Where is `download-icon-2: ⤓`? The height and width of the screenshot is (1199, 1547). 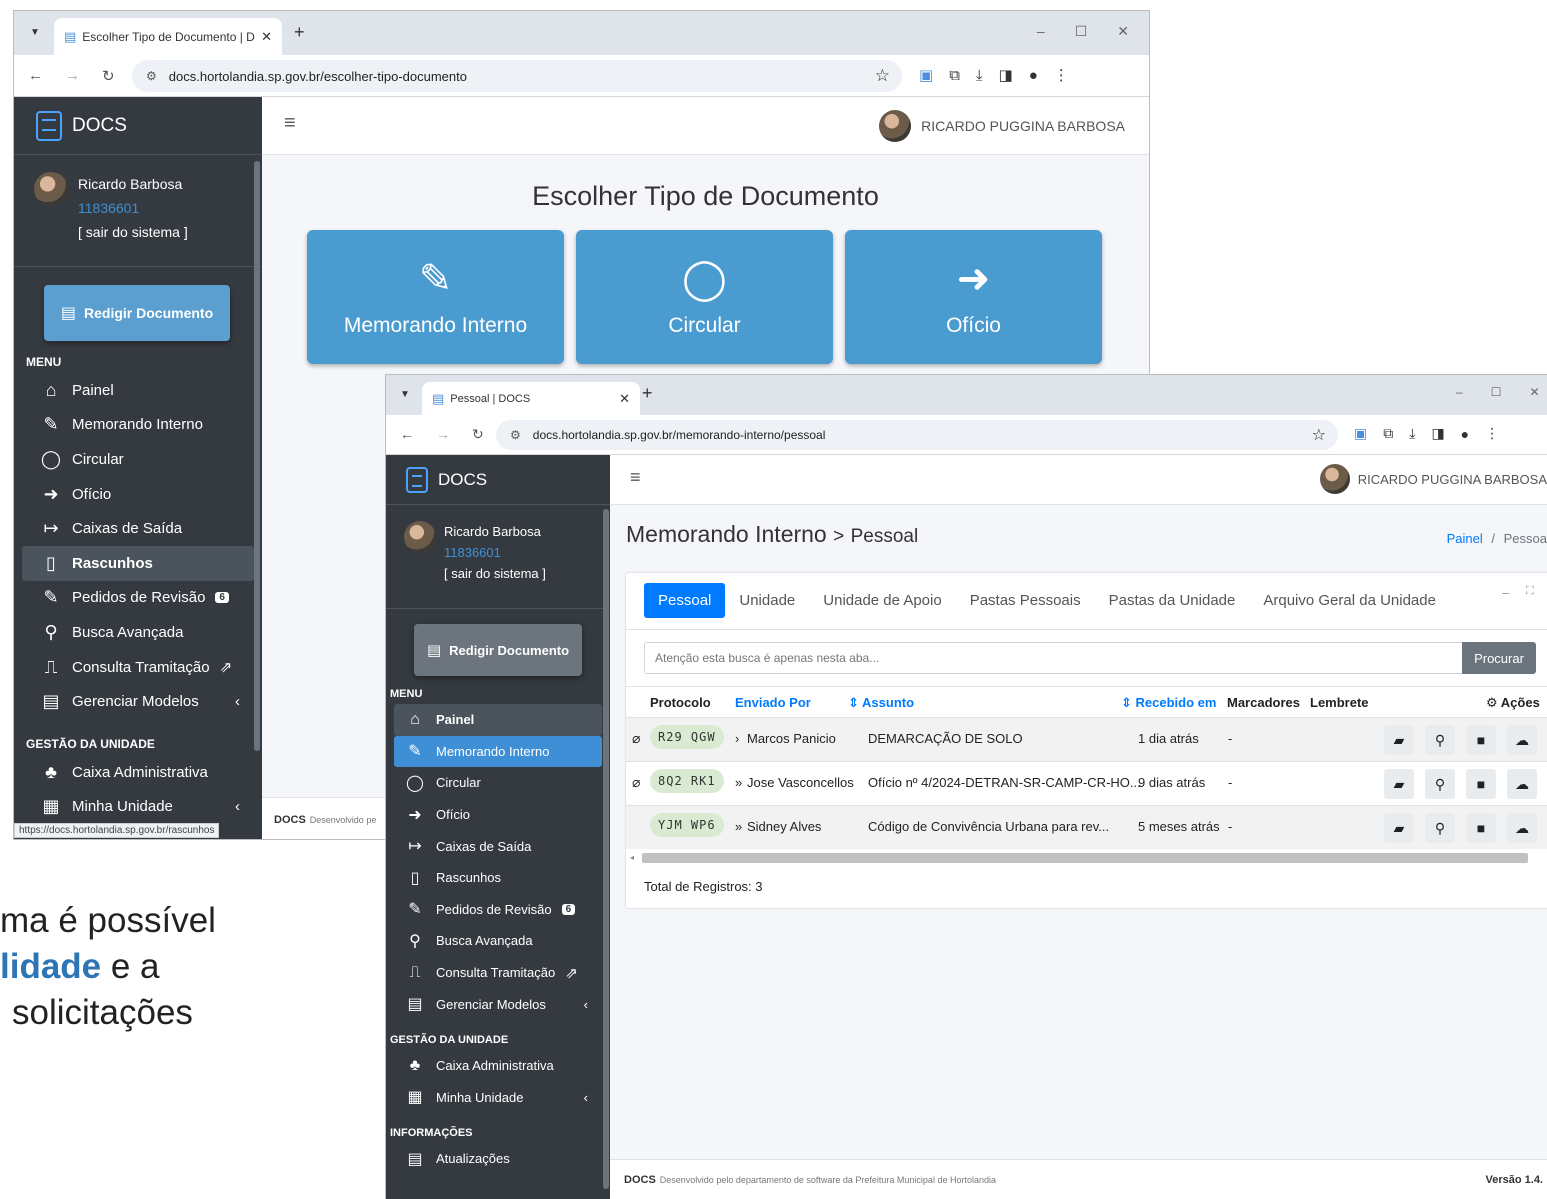 download-icon-2: ⤓ is located at coordinates (1412, 433).